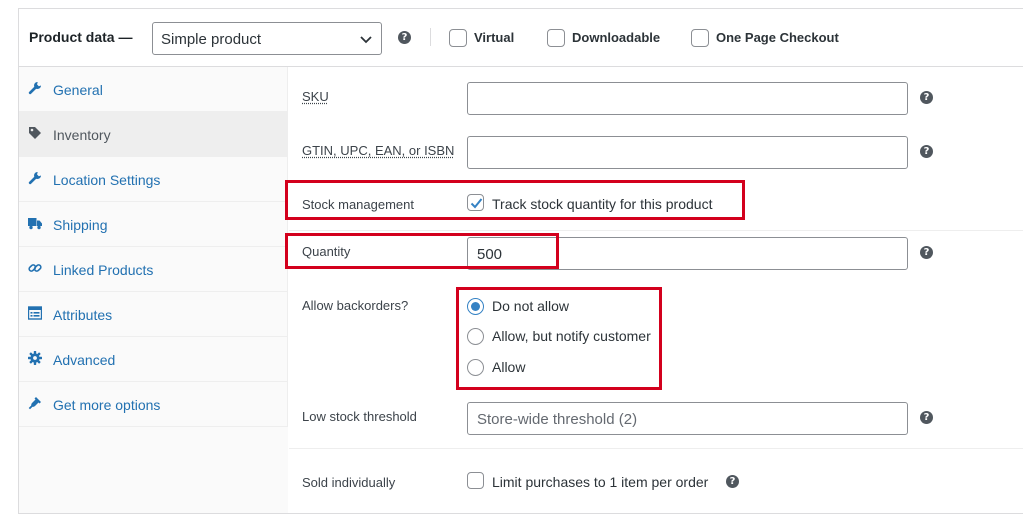 The image size is (1023, 514). I want to click on low-stock-threshold-input: Store-wide threshold (2), so click(687, 418).